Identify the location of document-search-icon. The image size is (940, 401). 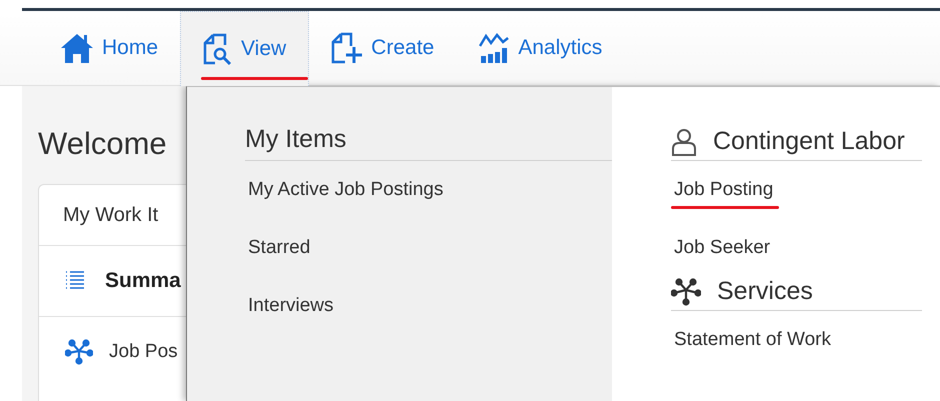
(218, 48).